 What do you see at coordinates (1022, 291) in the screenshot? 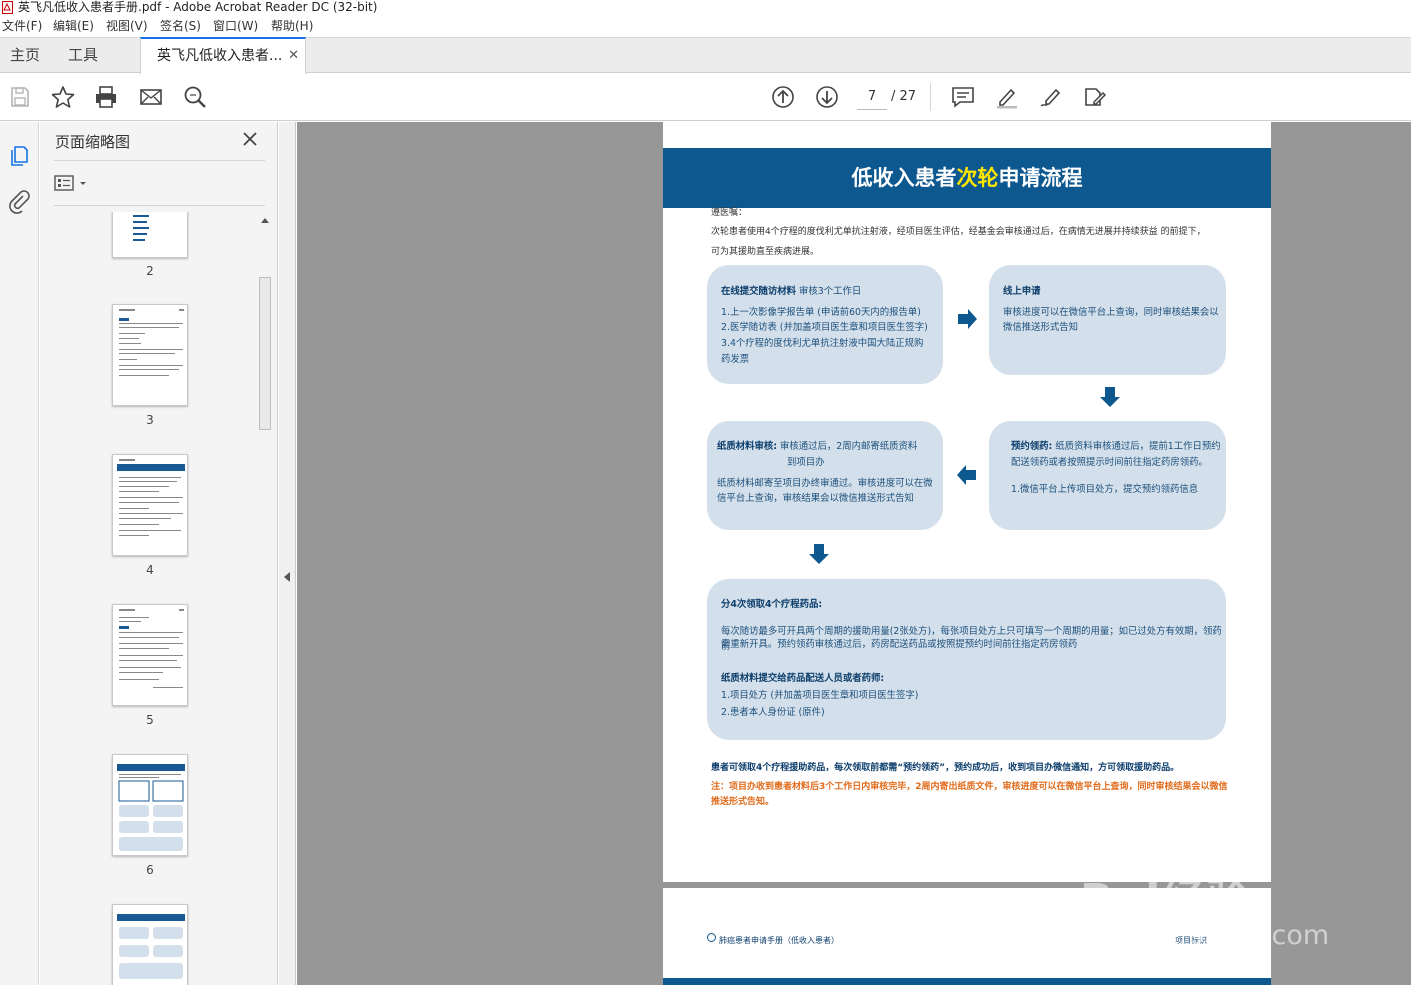
I see `step-title: 线上申请` at bounding box center [1022, 291].